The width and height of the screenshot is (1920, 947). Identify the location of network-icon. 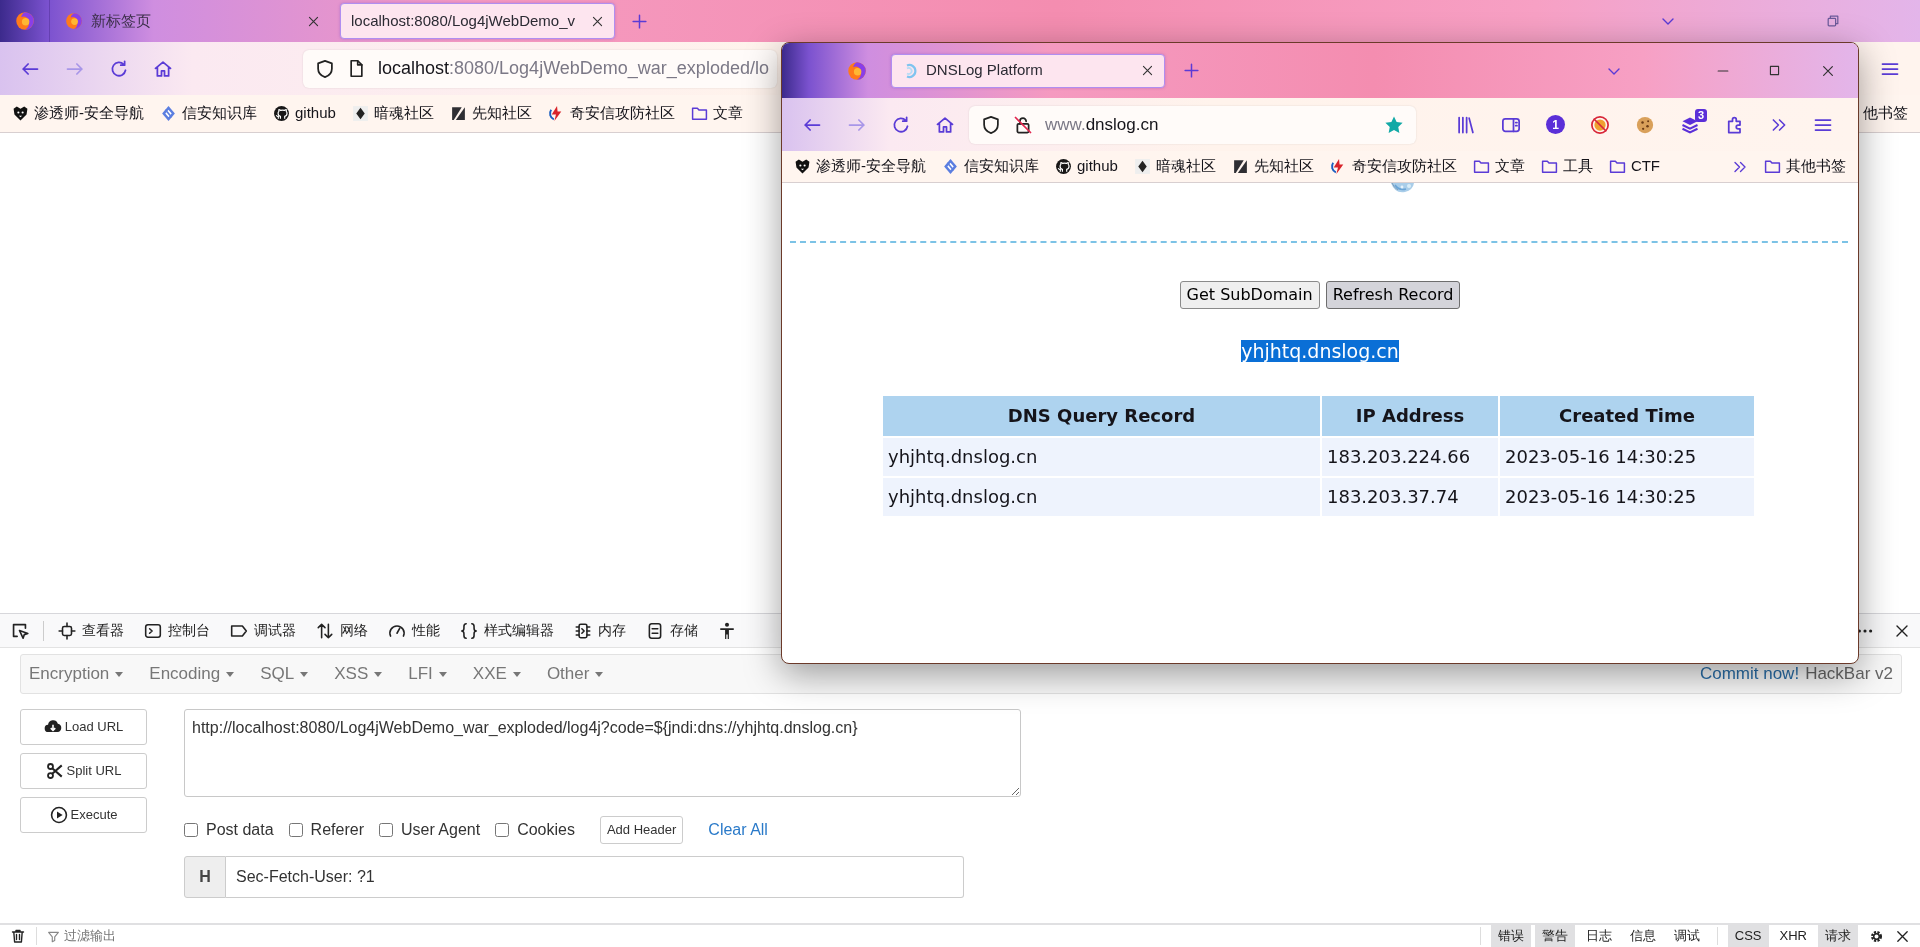
(325, 630).